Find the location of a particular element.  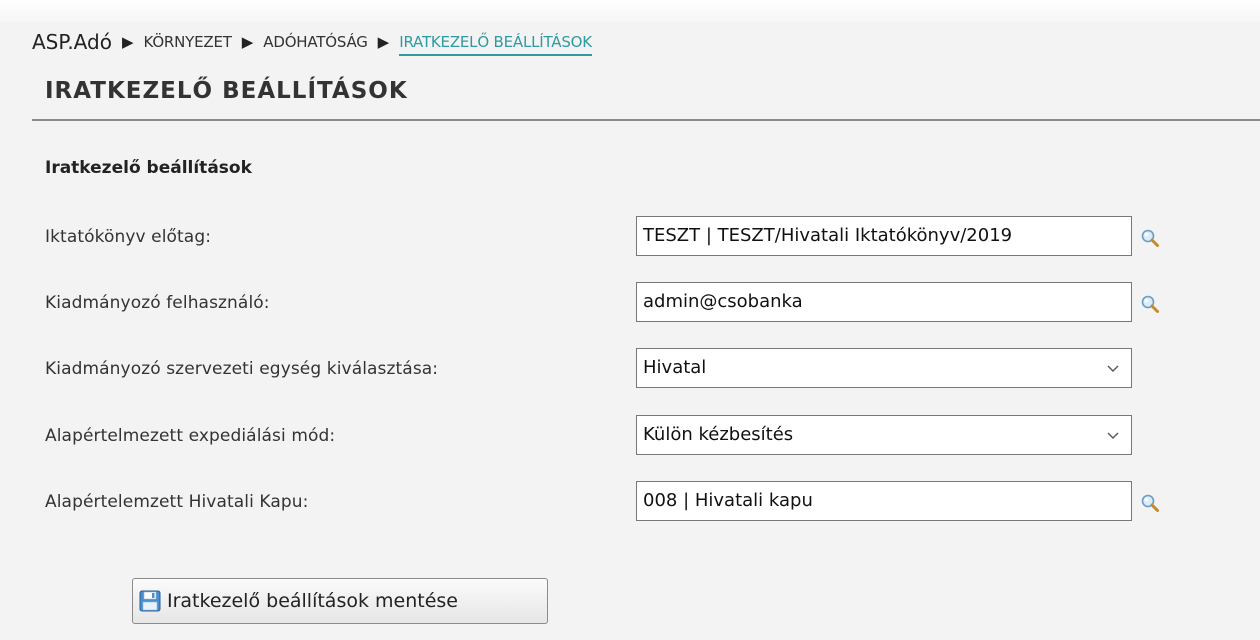

kiadmanyozo-felhasznalo-label: Kiadmányozó felhasználó: is located at coordinates (157, 303).